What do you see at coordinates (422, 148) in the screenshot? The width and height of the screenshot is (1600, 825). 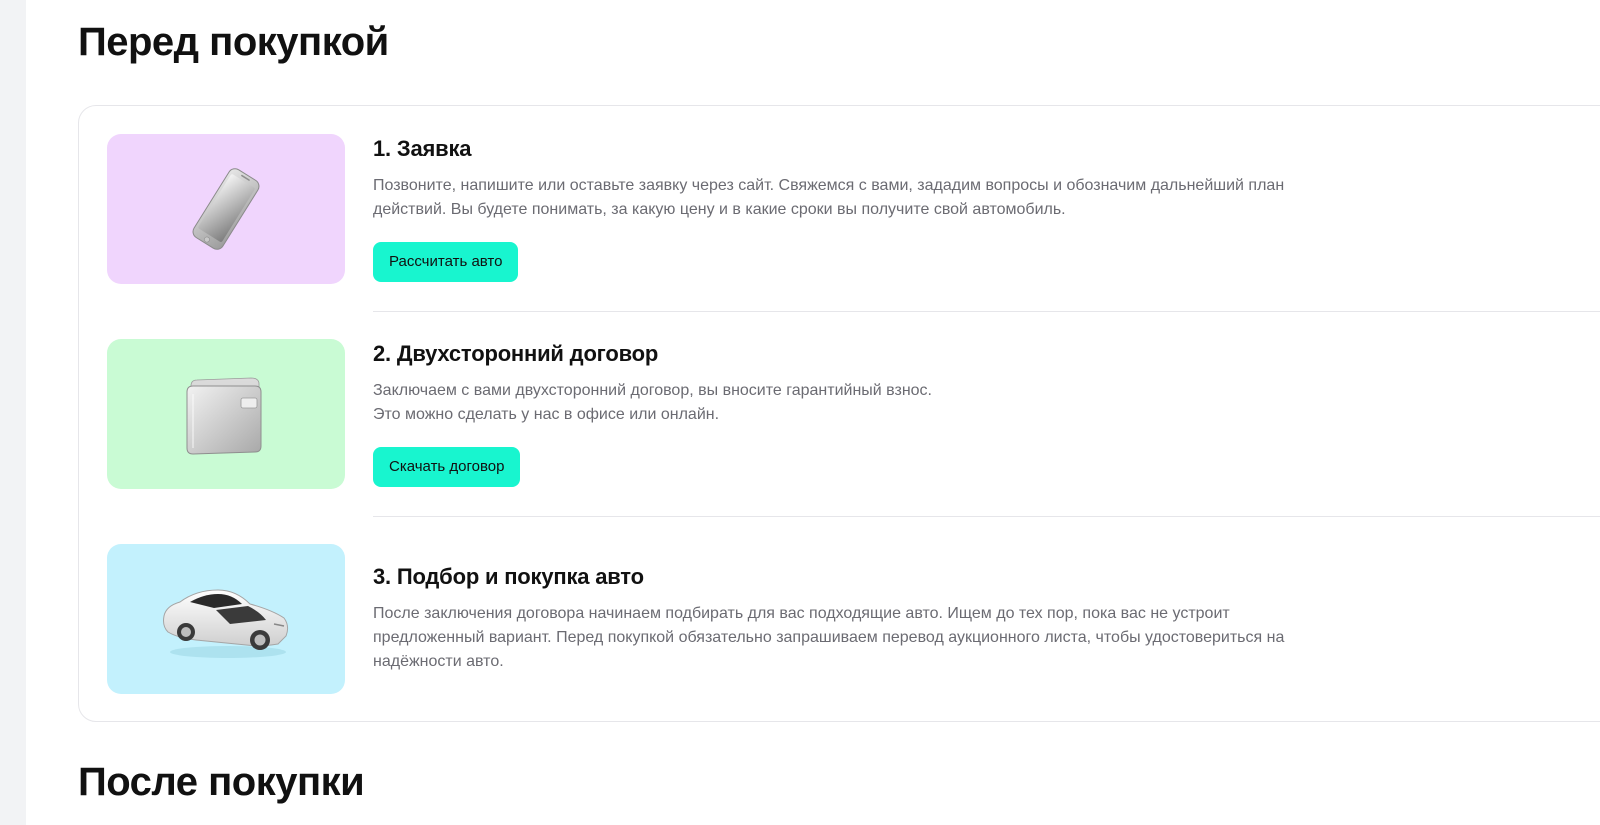 I see `step-title: 1. Заявка` at bounding box center [422, 148].